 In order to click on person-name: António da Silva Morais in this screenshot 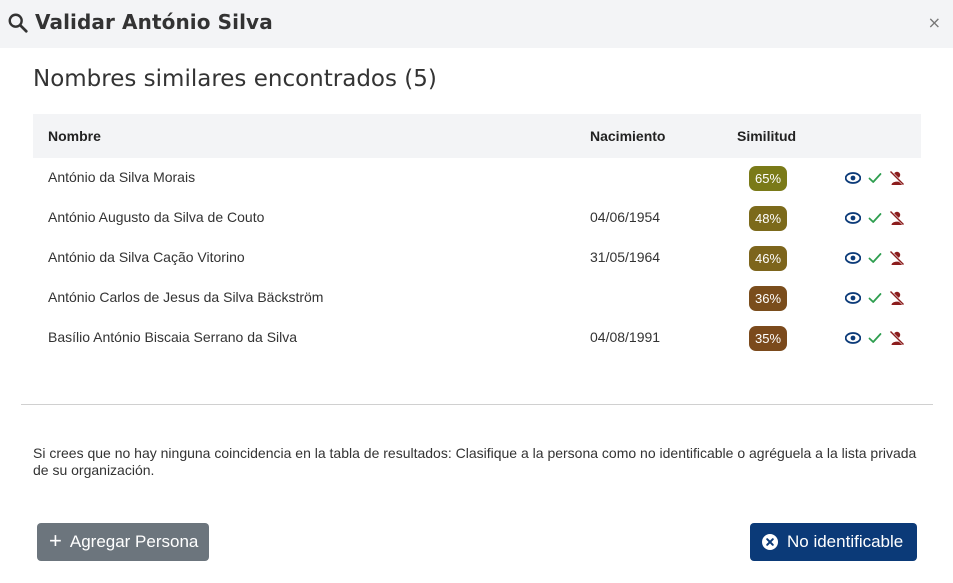, I will do `click(122, 177)`.